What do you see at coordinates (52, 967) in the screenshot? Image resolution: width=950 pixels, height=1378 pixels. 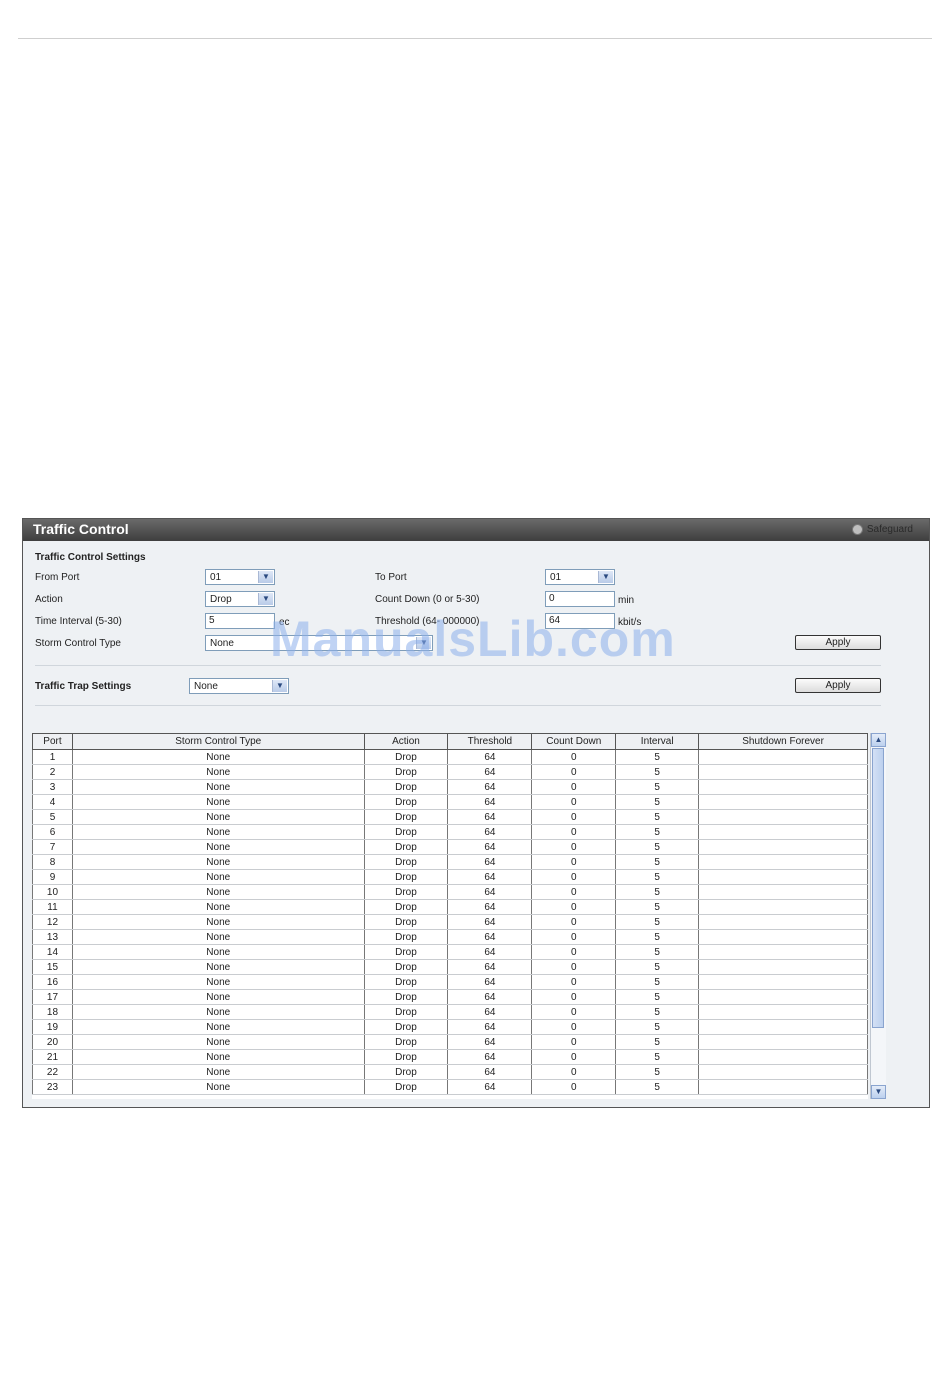 I see `table-cell: 15` at bounding box center [52, 967].